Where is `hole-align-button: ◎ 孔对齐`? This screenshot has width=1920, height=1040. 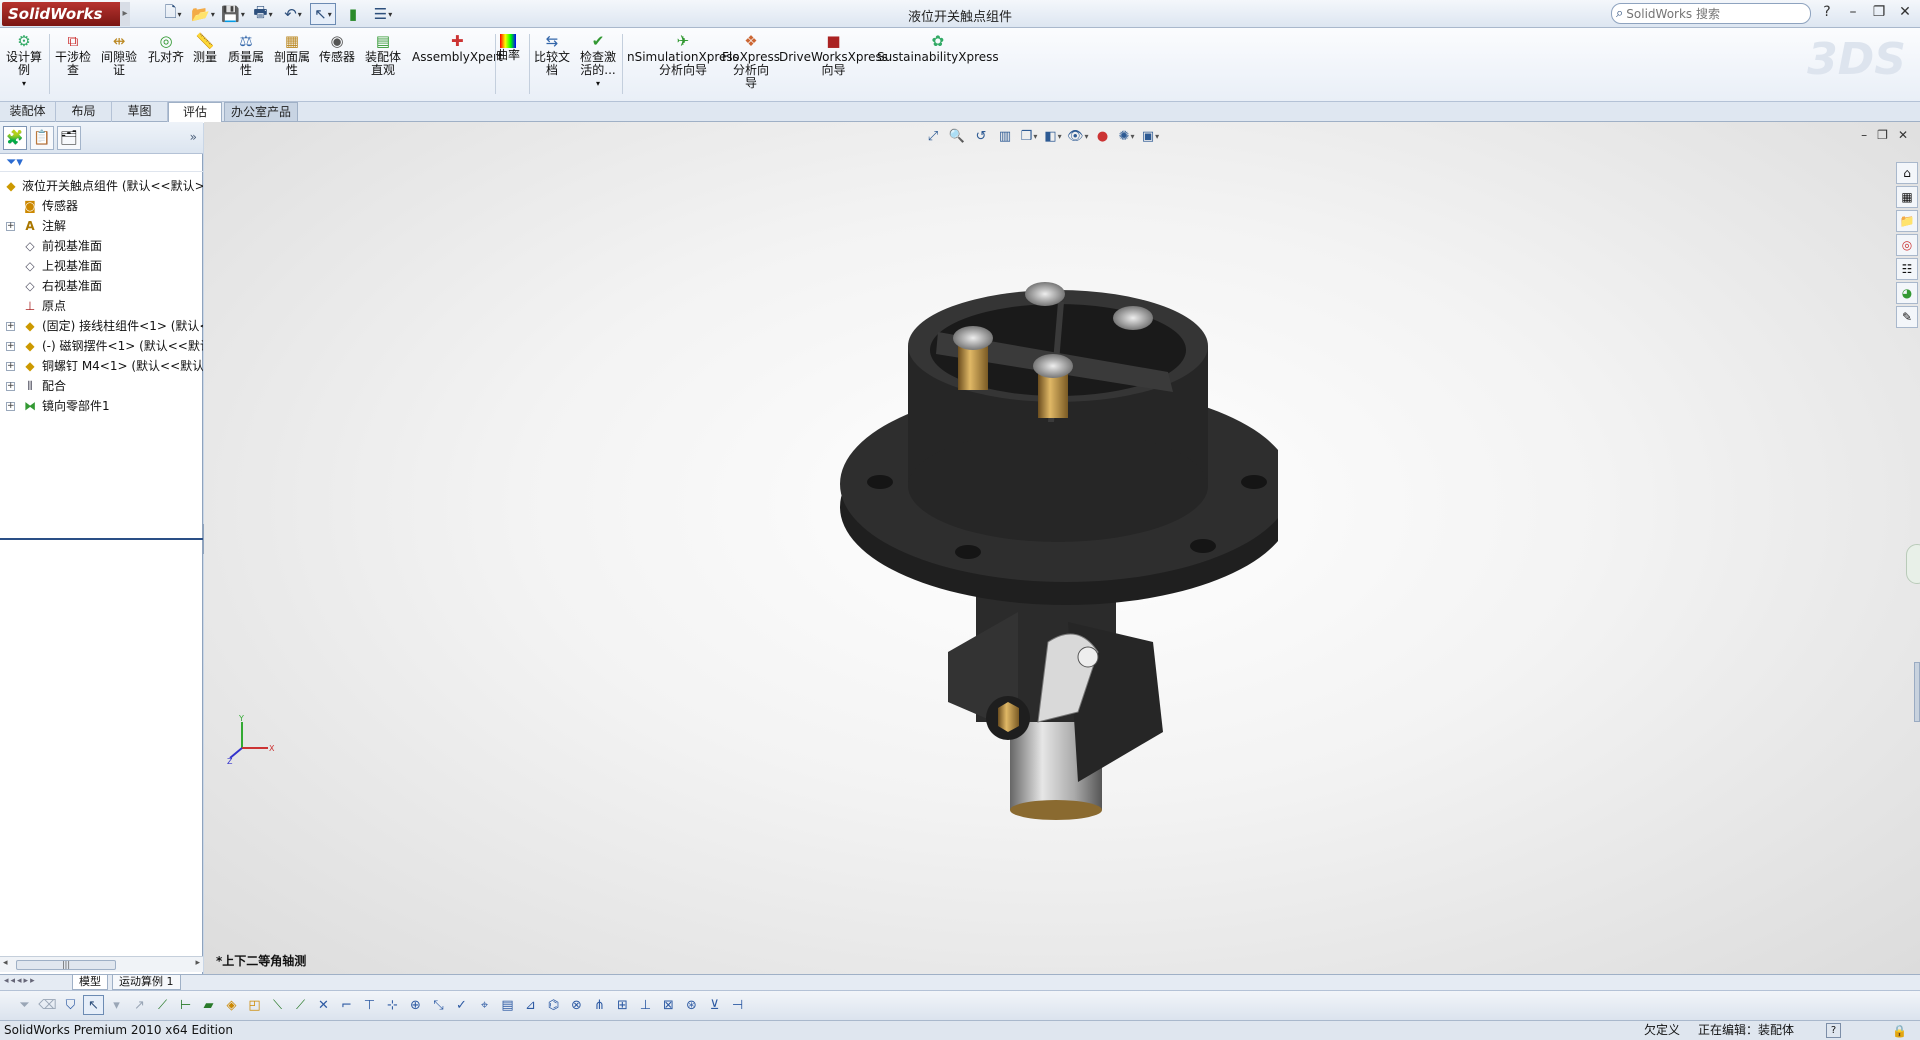 hole-align-button: ◎ 孔对齐 is located at coordinates (166, 48).